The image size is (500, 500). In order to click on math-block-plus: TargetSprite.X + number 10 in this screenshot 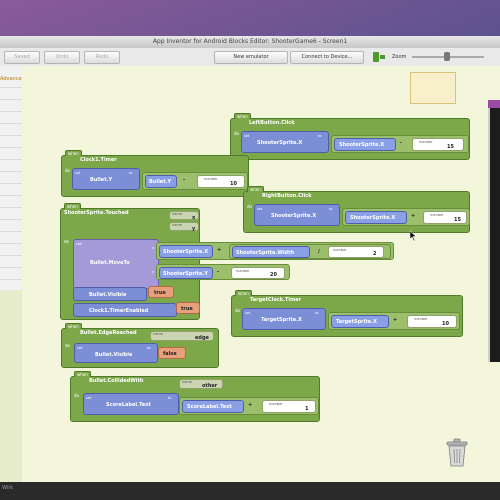, I will do `click(394, 321)`.